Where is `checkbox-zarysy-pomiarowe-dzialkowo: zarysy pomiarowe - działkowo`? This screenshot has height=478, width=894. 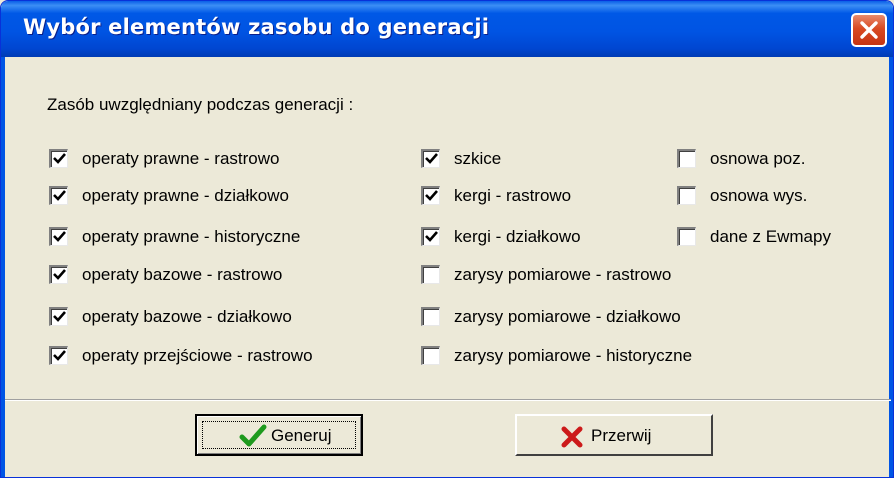 checkbox-zarysy-pomiarowe-dzialkowo: zarysy pomiarowe - działkowo is located at coordinates (581, 318).